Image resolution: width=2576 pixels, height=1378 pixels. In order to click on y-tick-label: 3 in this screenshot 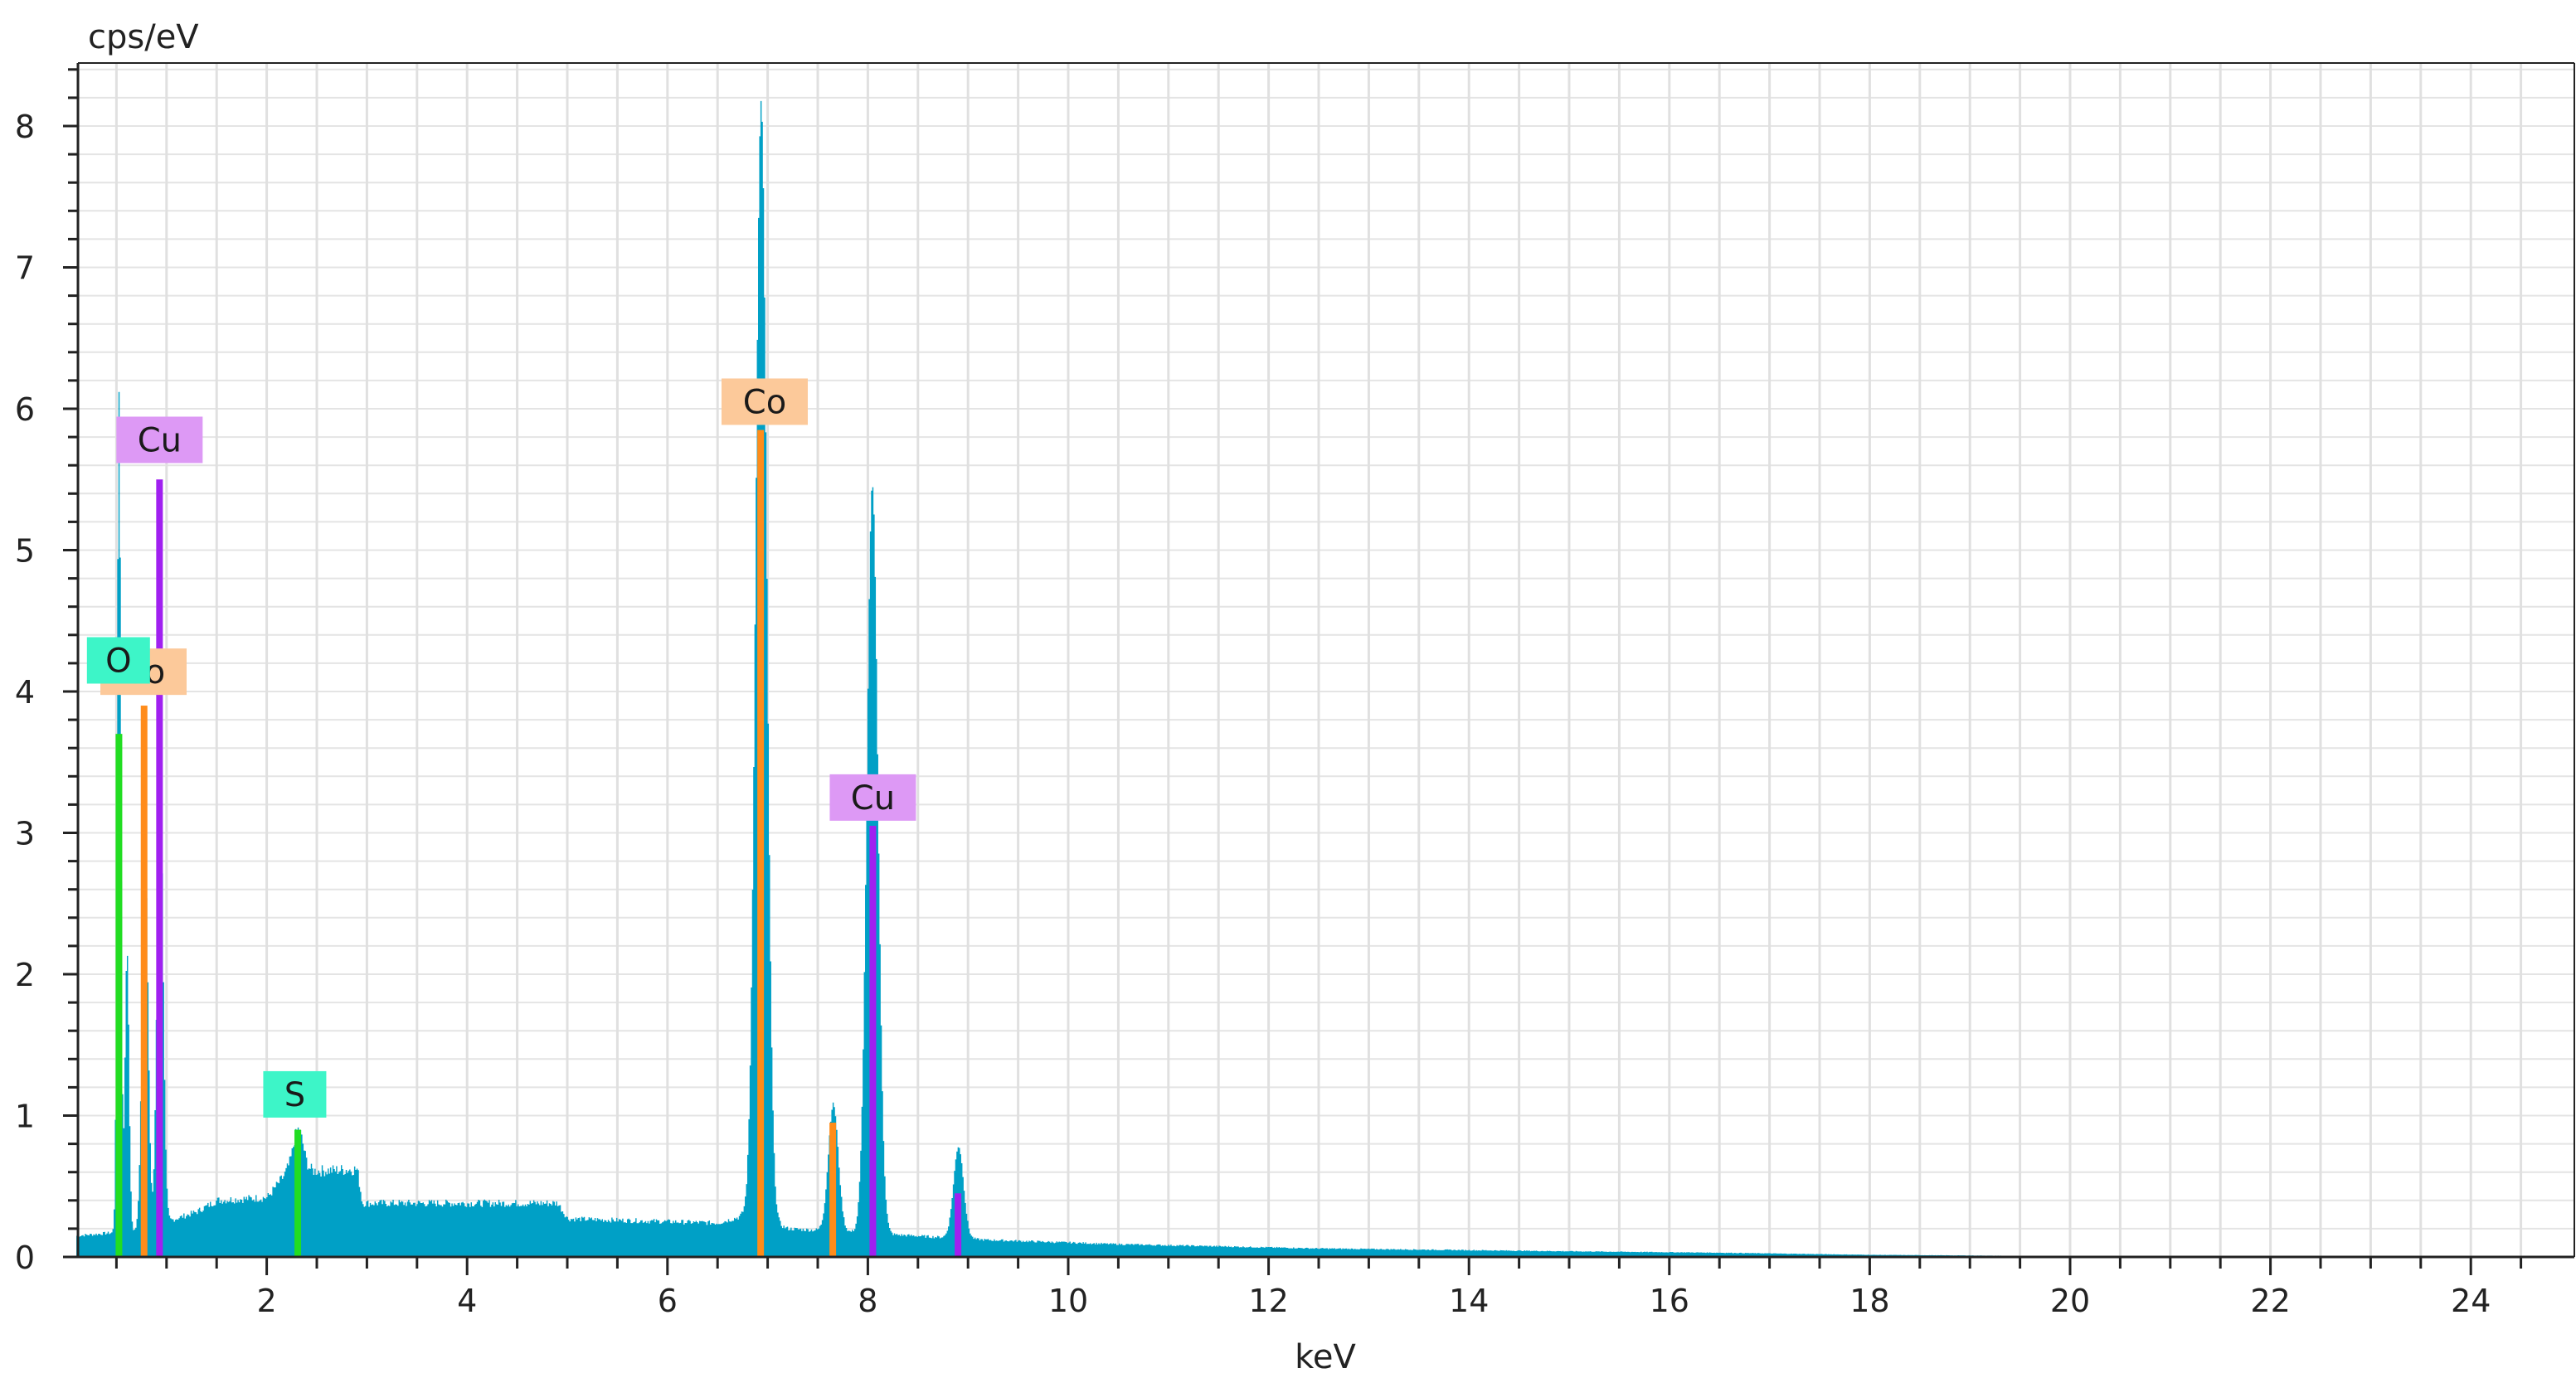, I will do `click(25, 834)`.